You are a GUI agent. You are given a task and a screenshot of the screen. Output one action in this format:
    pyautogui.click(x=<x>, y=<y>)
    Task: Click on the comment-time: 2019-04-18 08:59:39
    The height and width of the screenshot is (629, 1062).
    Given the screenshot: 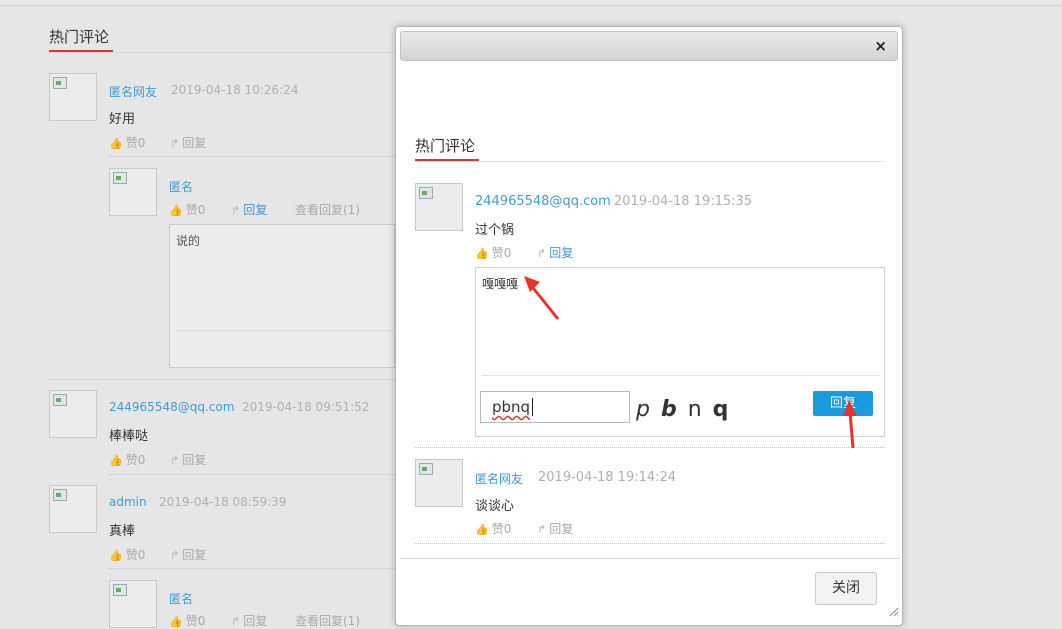 What is the action you would take?
    pyautogui.click(x=223, y=502)
    